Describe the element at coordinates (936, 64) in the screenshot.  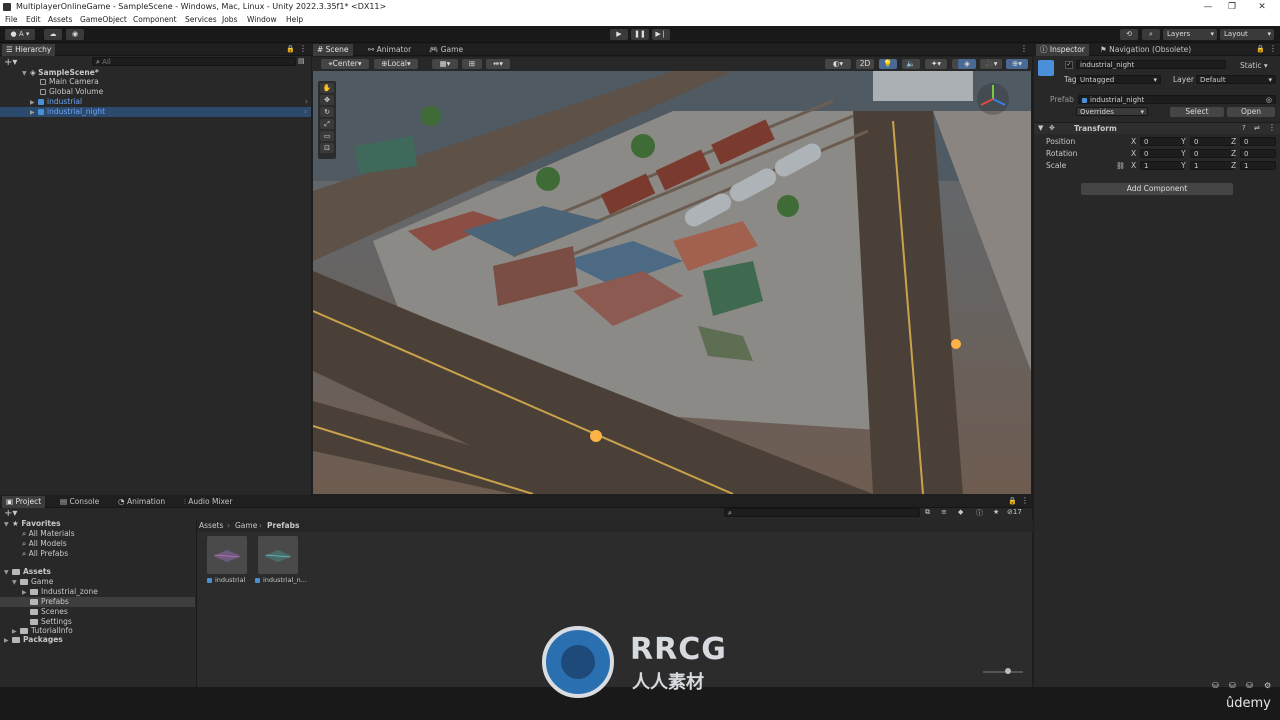
I see `effects-icon: ✦▾` at that location.